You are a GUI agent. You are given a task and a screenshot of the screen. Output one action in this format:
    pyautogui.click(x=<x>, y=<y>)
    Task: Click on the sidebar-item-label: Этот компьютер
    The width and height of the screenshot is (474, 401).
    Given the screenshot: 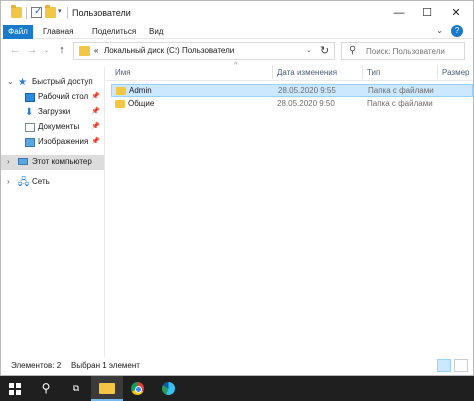 What is the action you would take?
    pyautogui.click(x=62, y=161)
    